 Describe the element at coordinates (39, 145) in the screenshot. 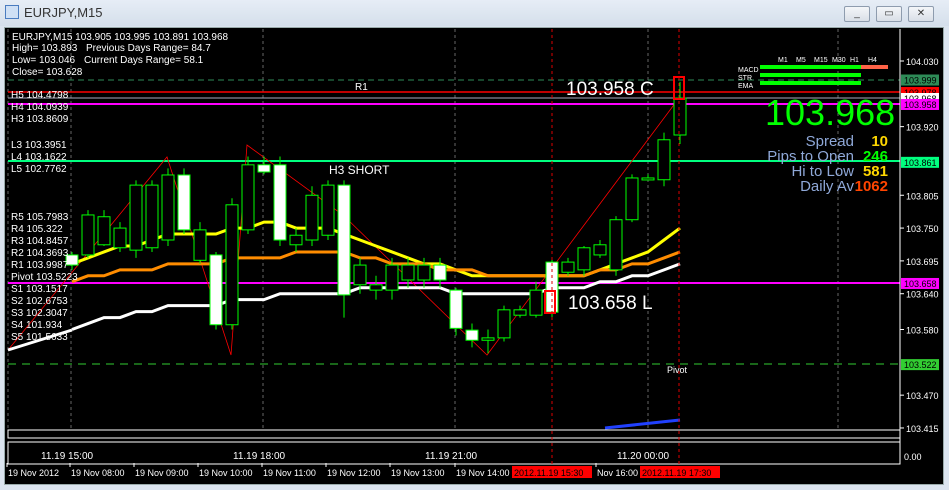

I see `camarilla-level: L3 103.3951` at that location.